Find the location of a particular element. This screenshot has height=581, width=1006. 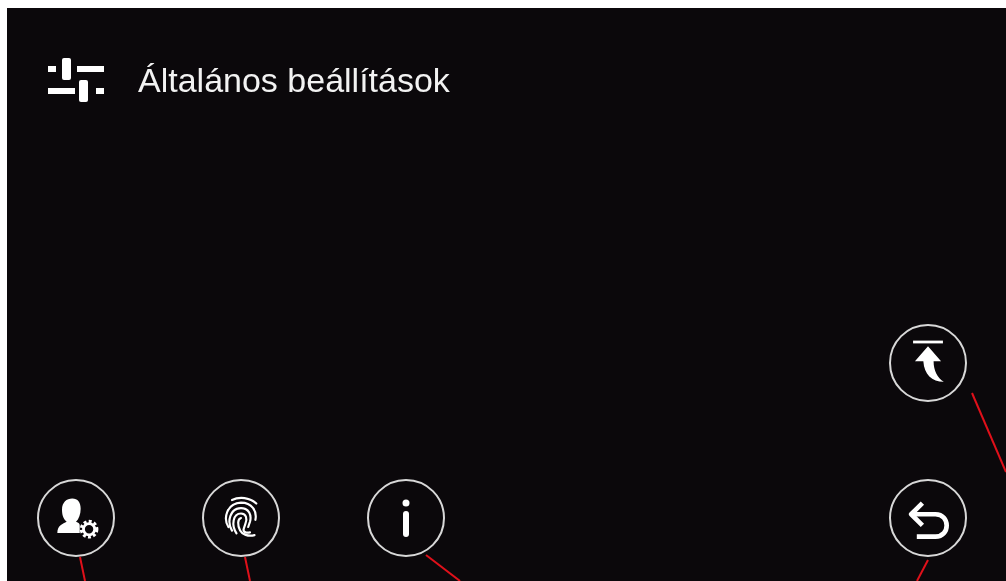

screen-title: Általános beállítások is located at coordinates (294, 80).